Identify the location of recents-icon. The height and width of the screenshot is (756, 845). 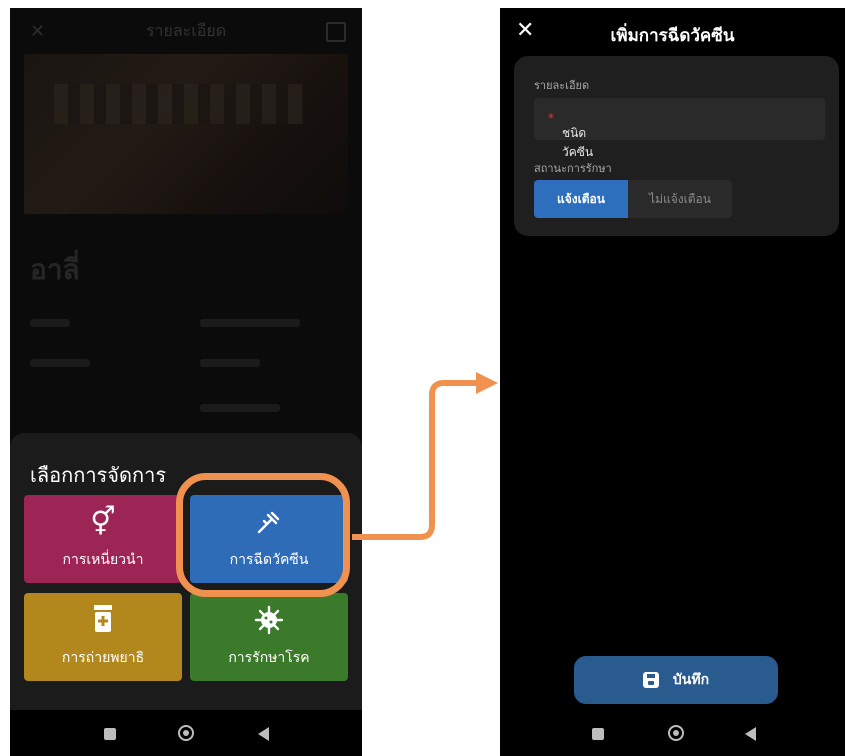
(598, 734).